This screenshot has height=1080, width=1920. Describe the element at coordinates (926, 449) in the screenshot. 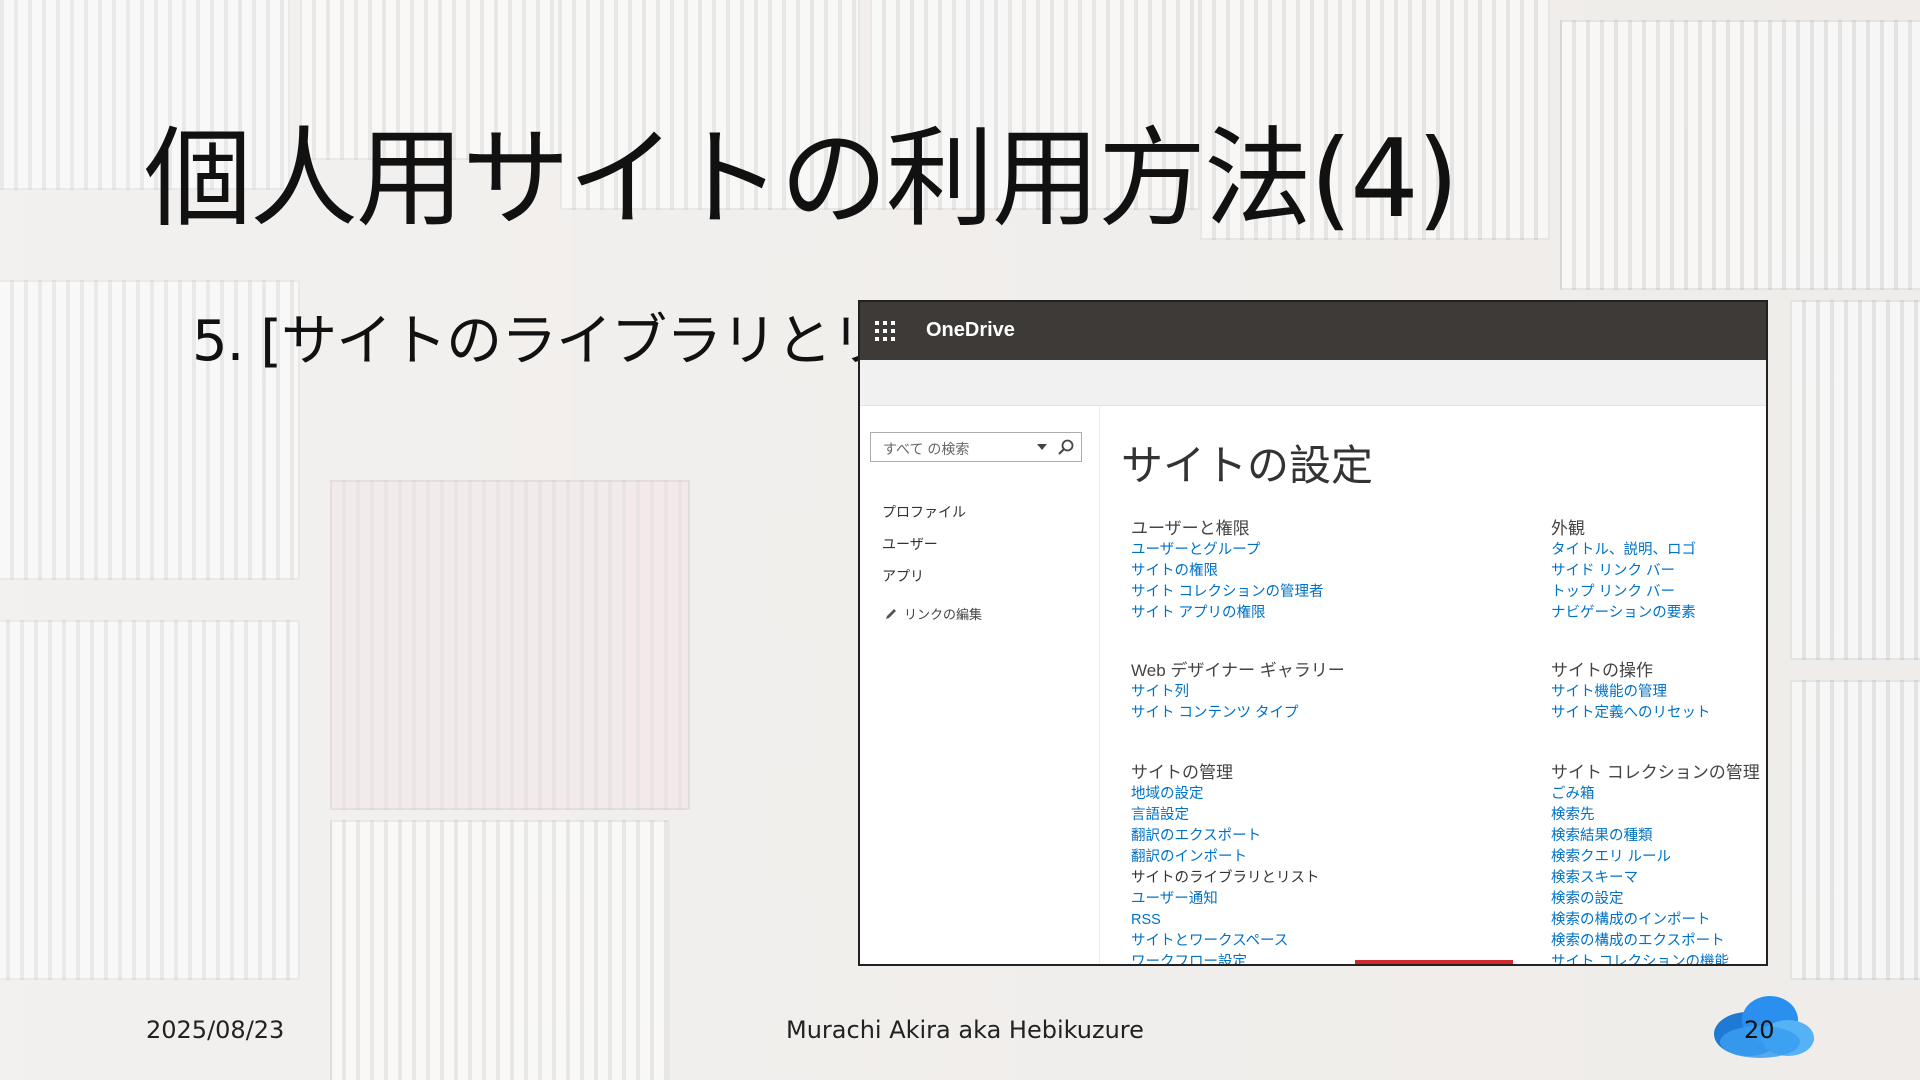

I see `search-placeholder: すべて の検索` at that location.